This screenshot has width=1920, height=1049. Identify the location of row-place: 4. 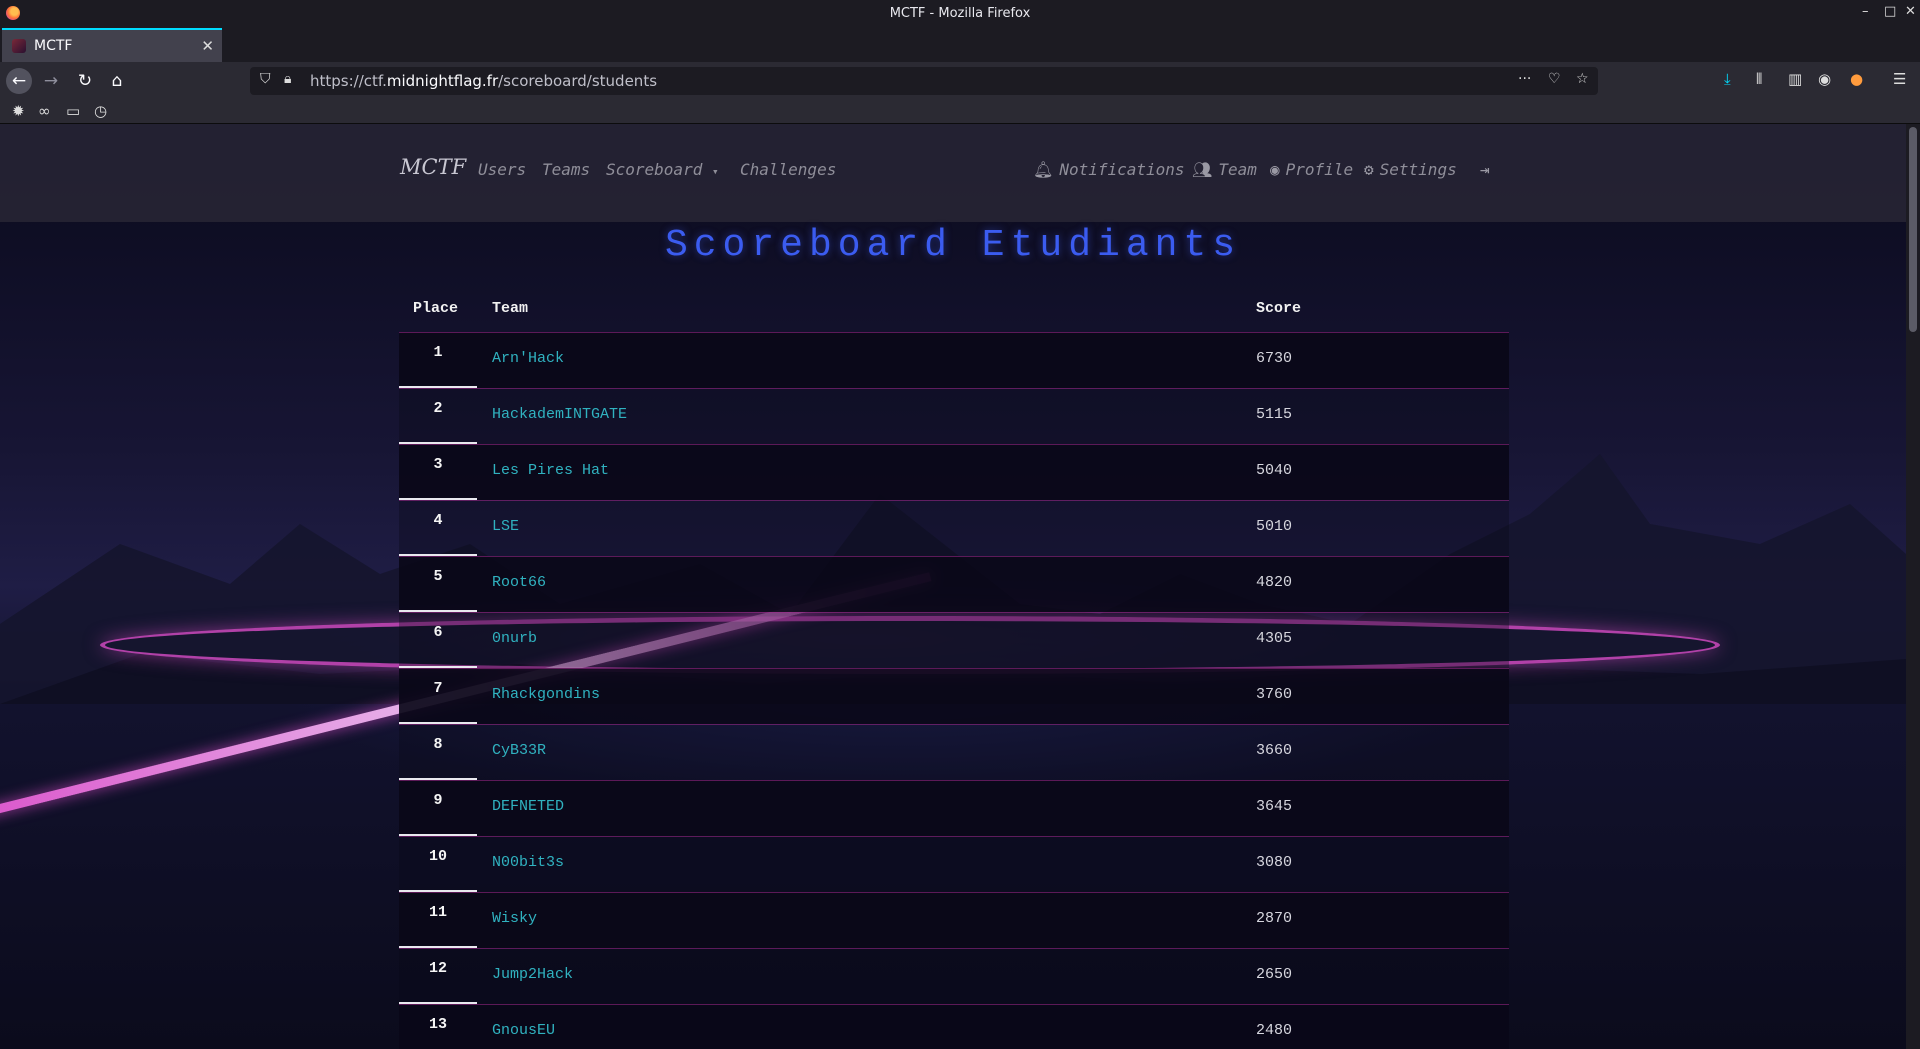
(438, 528).